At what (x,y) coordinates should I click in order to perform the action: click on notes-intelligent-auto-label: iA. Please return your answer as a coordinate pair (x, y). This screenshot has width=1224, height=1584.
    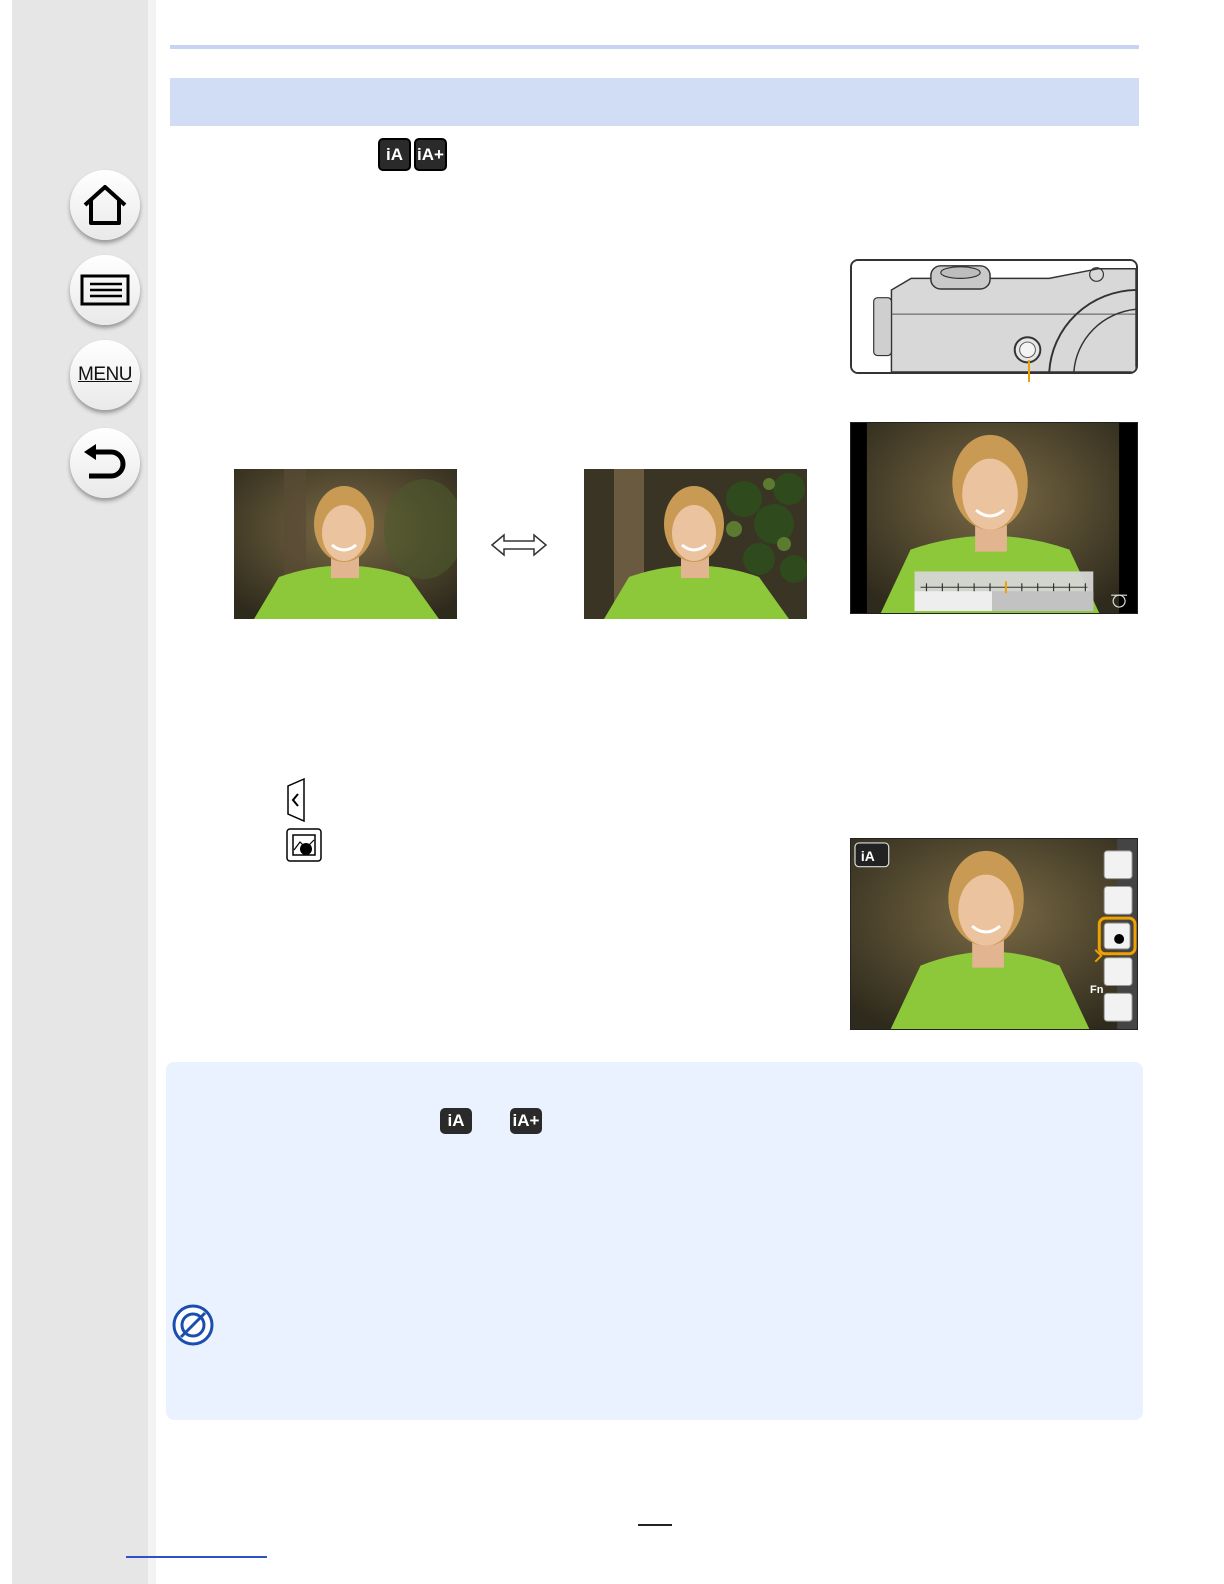
    Looking at the image, I should click on (456, 1120).